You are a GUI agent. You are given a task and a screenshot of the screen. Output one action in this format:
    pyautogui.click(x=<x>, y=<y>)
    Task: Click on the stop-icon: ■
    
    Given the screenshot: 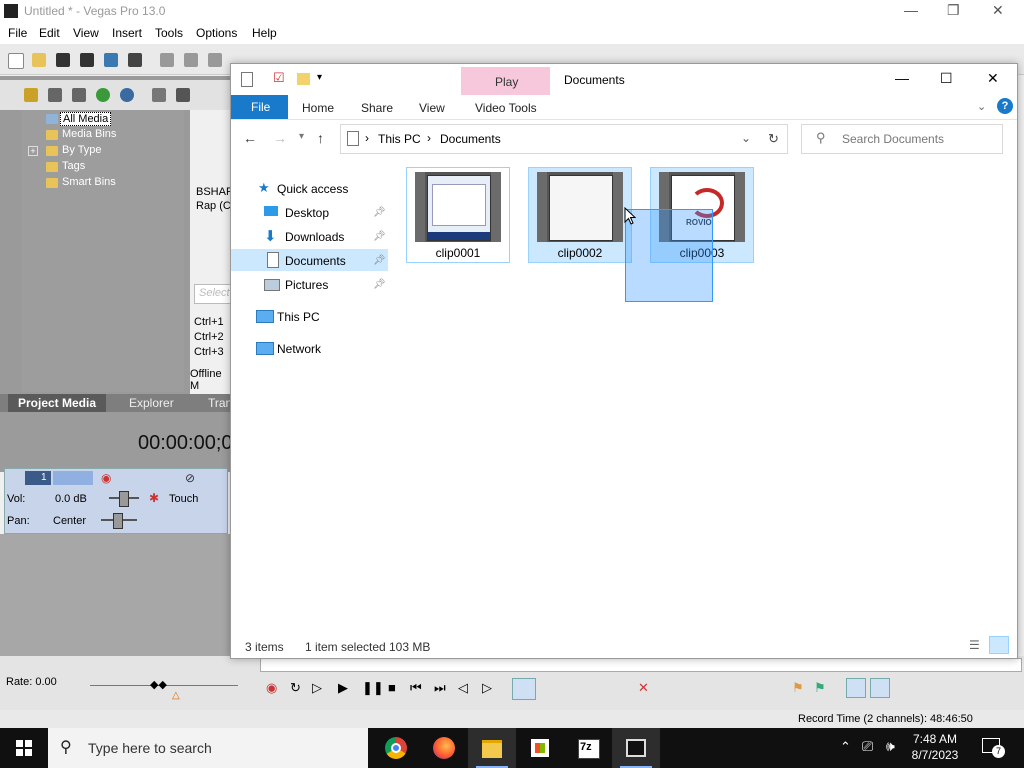 What is the action you would take?
    pyautogui.click(x=392, y=687)
    